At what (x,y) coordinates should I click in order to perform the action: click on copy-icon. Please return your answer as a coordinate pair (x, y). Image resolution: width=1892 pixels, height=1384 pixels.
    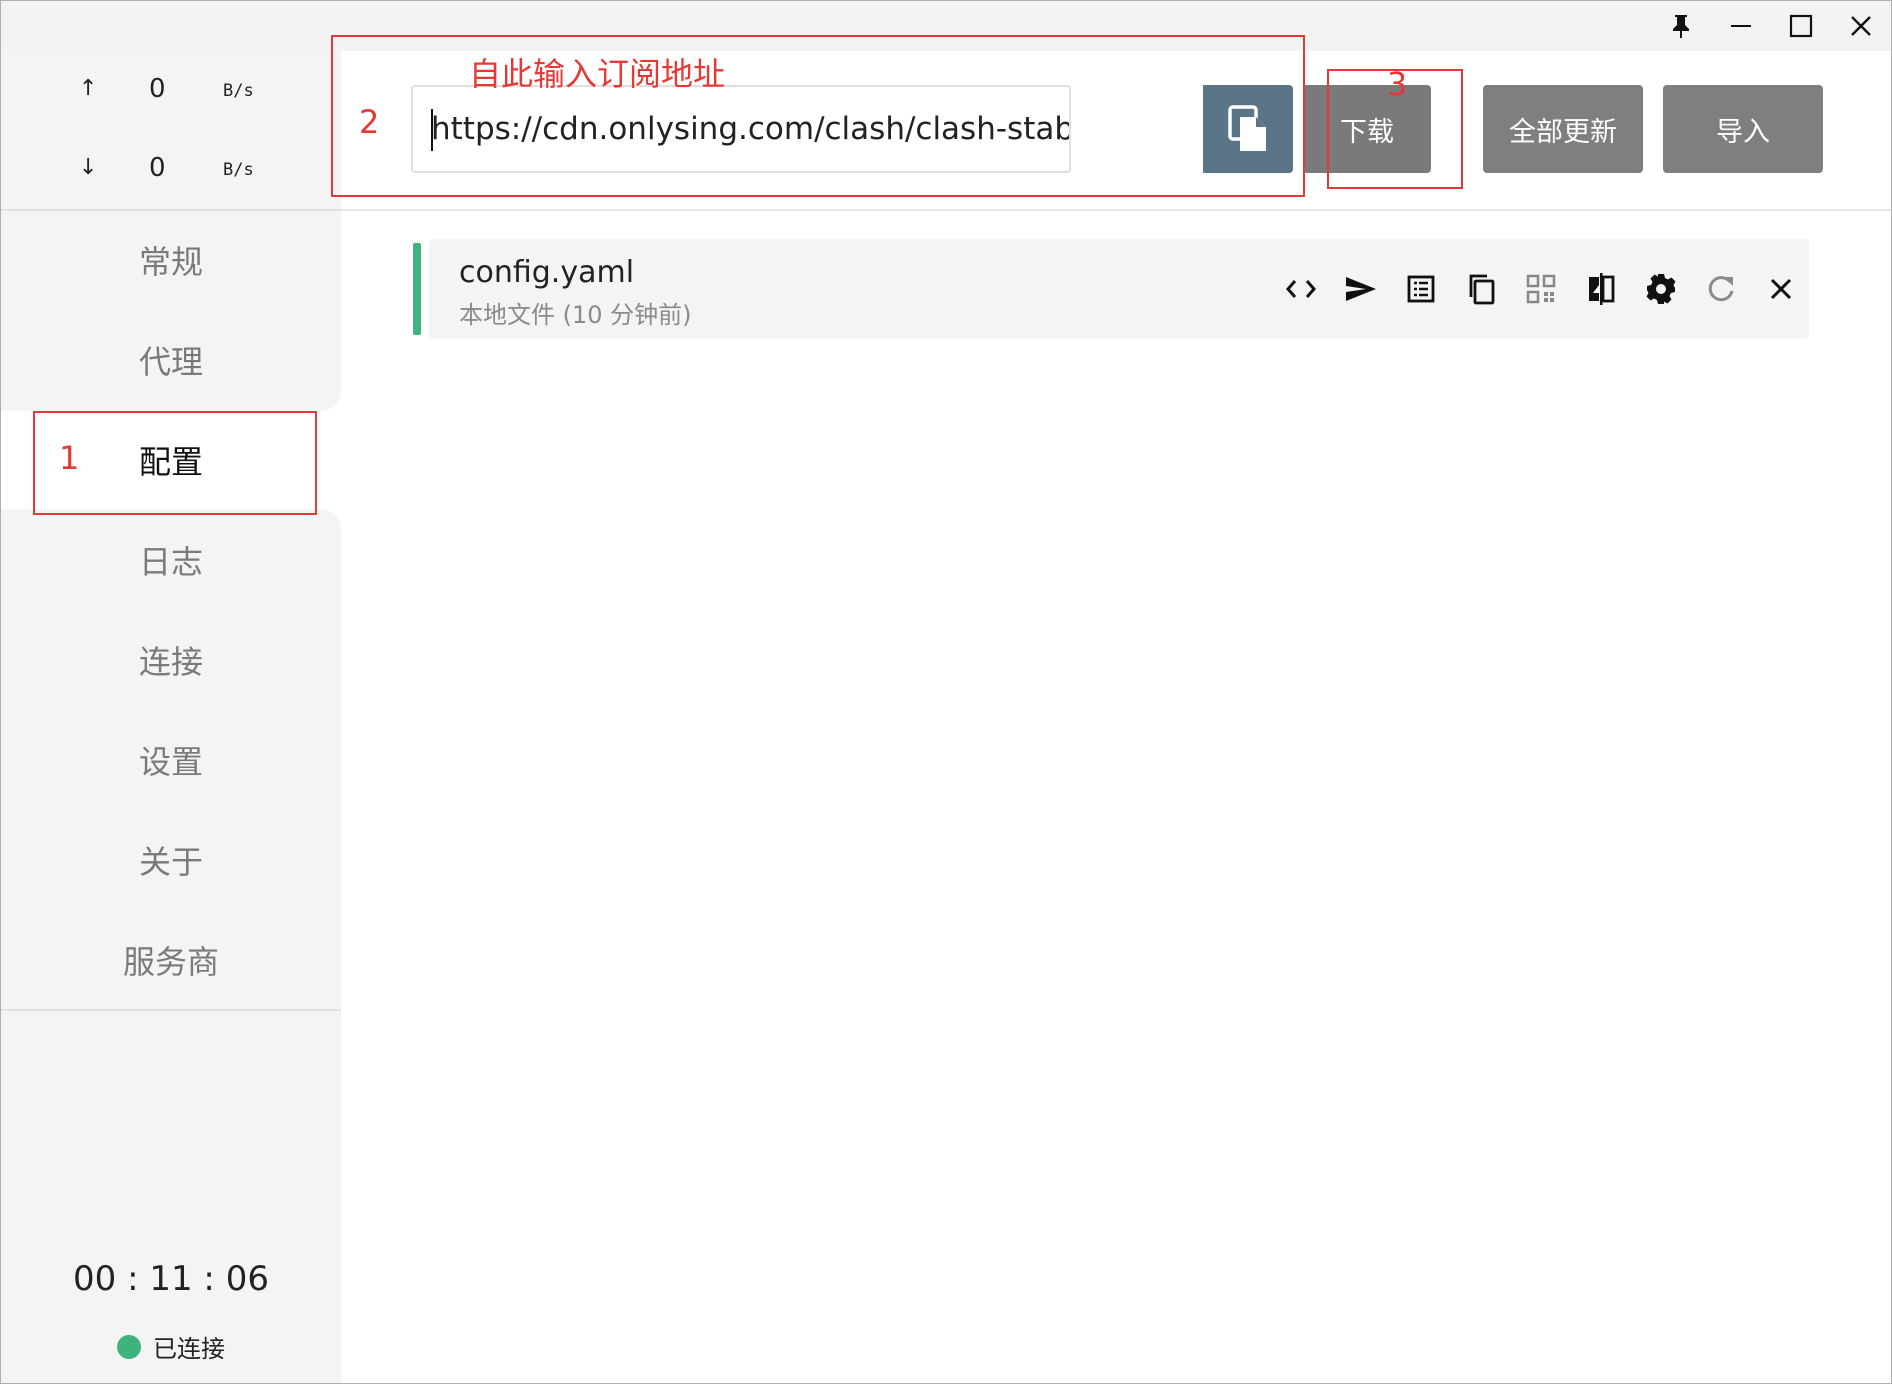
    Looking at the image, I should click on (1481, 289).